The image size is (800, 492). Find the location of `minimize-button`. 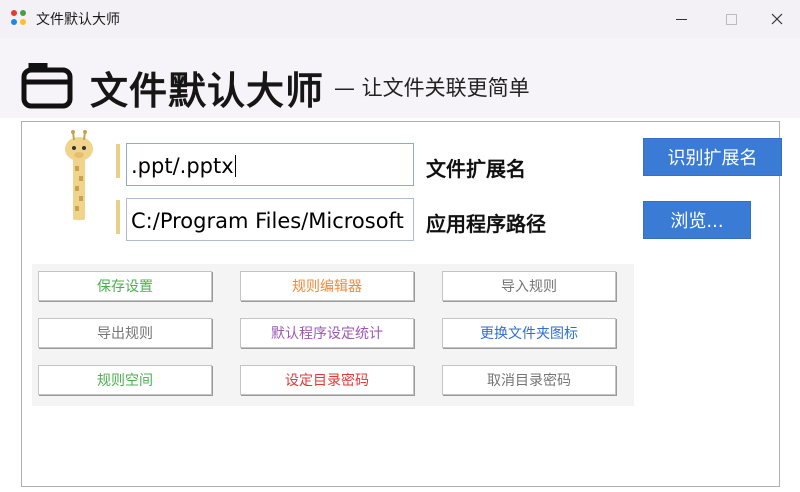

minimize-button is located at coordinates (681, 19).